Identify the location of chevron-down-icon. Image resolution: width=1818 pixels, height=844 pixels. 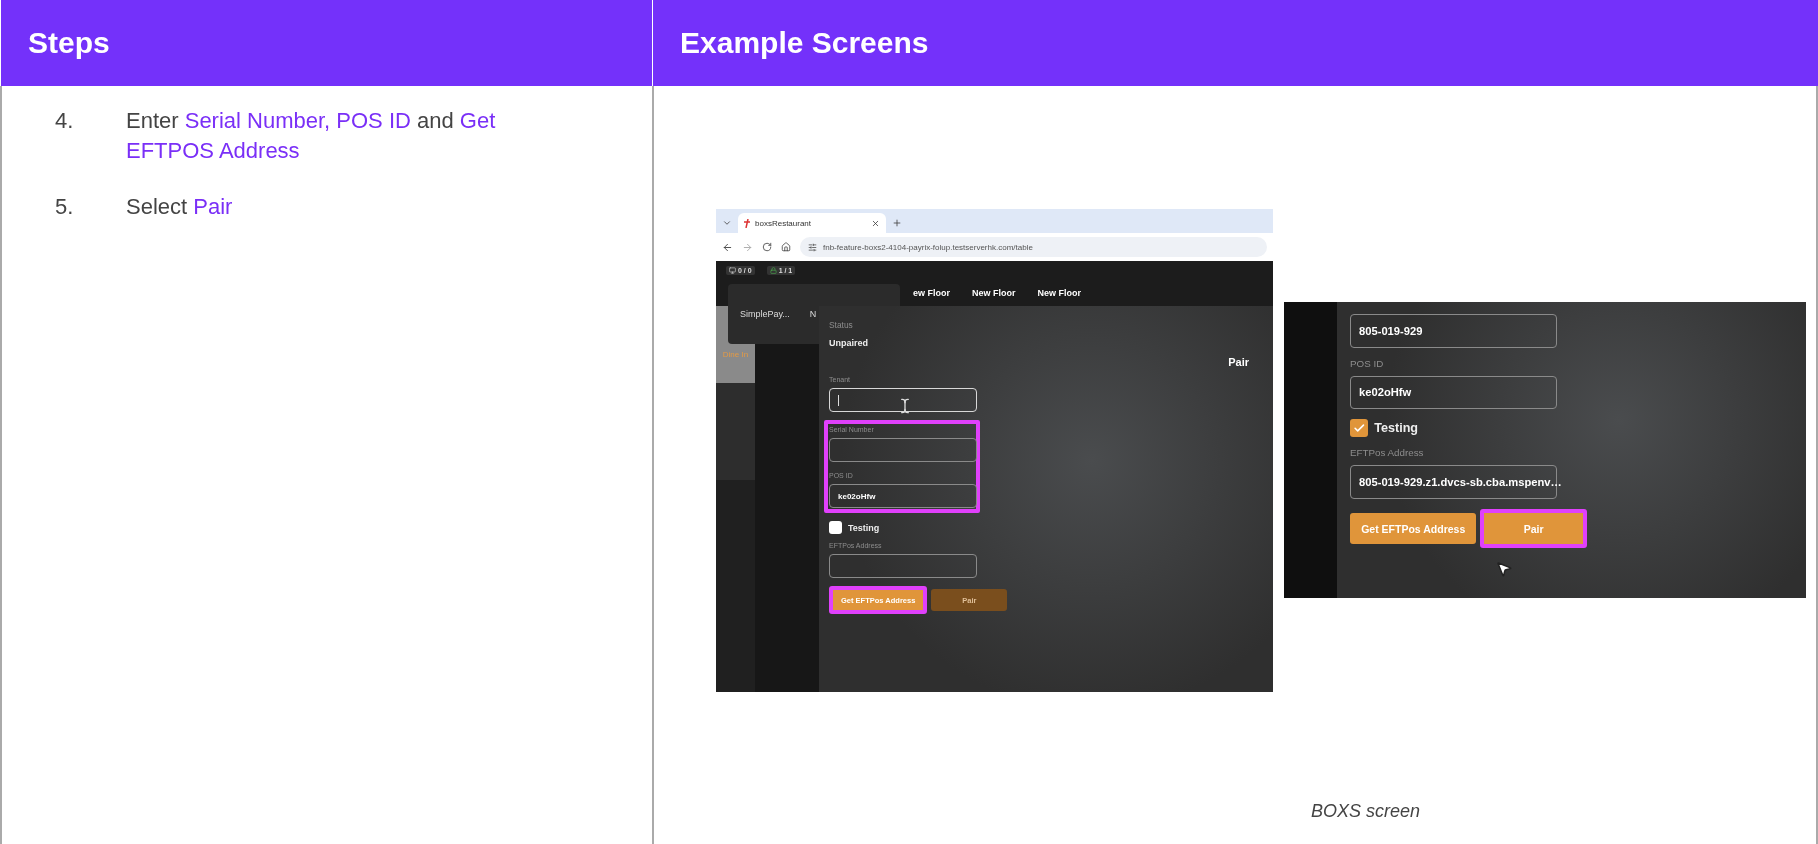
(727, 223).